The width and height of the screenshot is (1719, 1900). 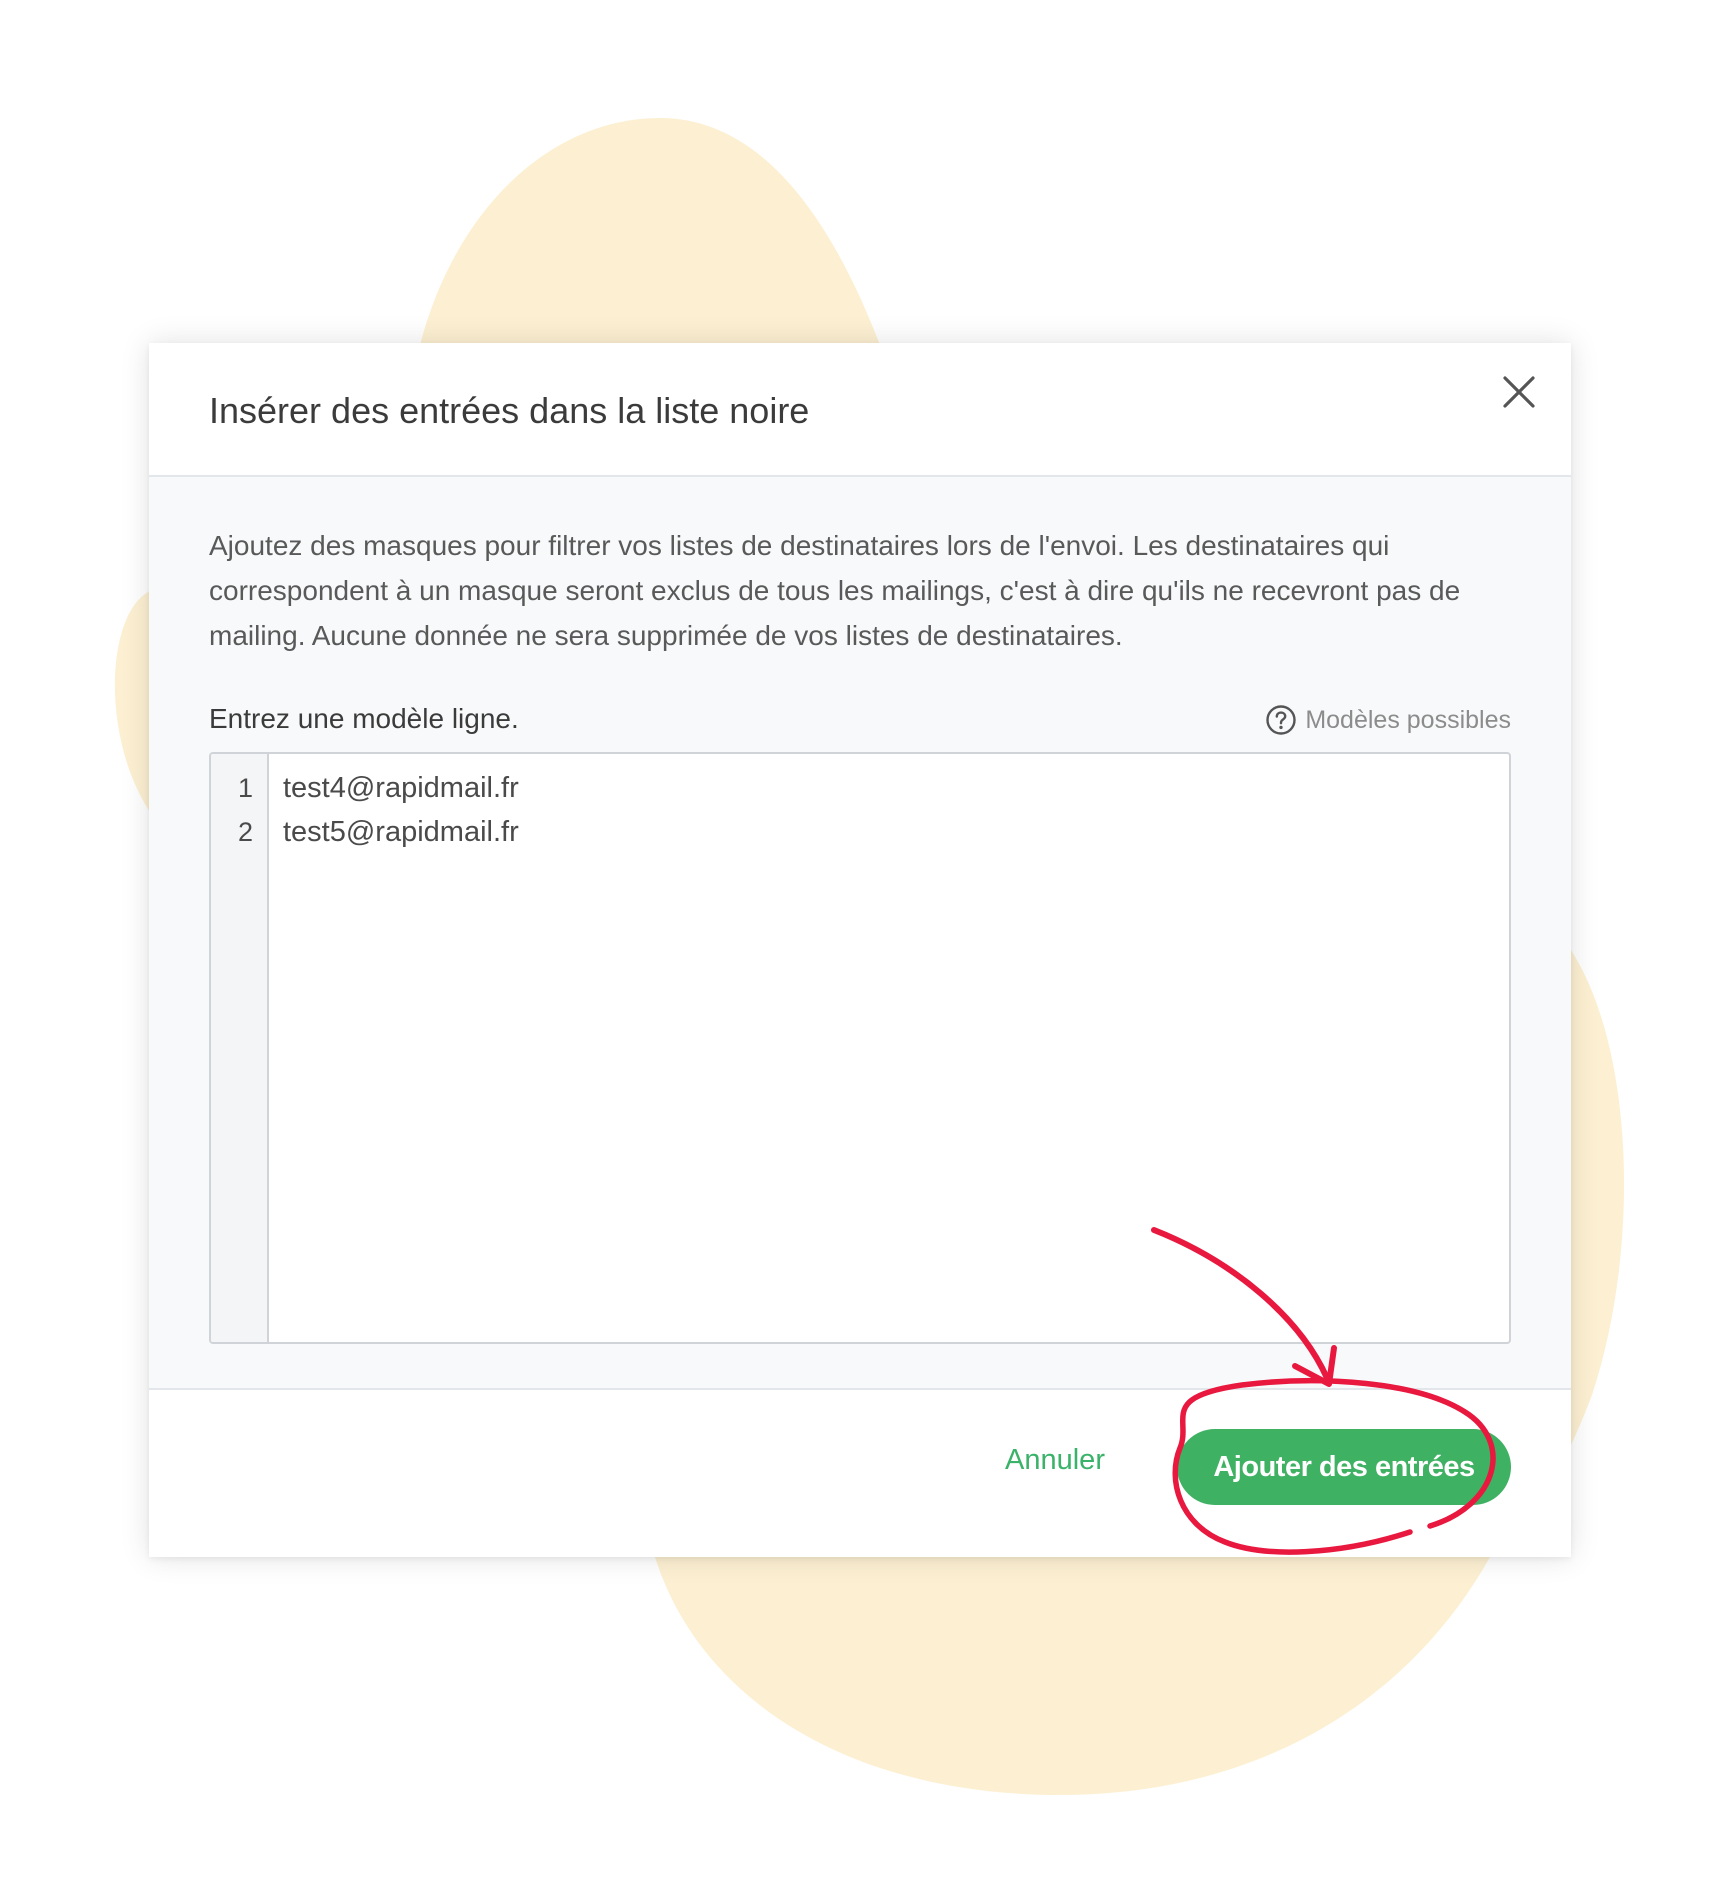 I want to click on add-entries-button: Ajouter des entrées, so click(x=1344, y=1467).